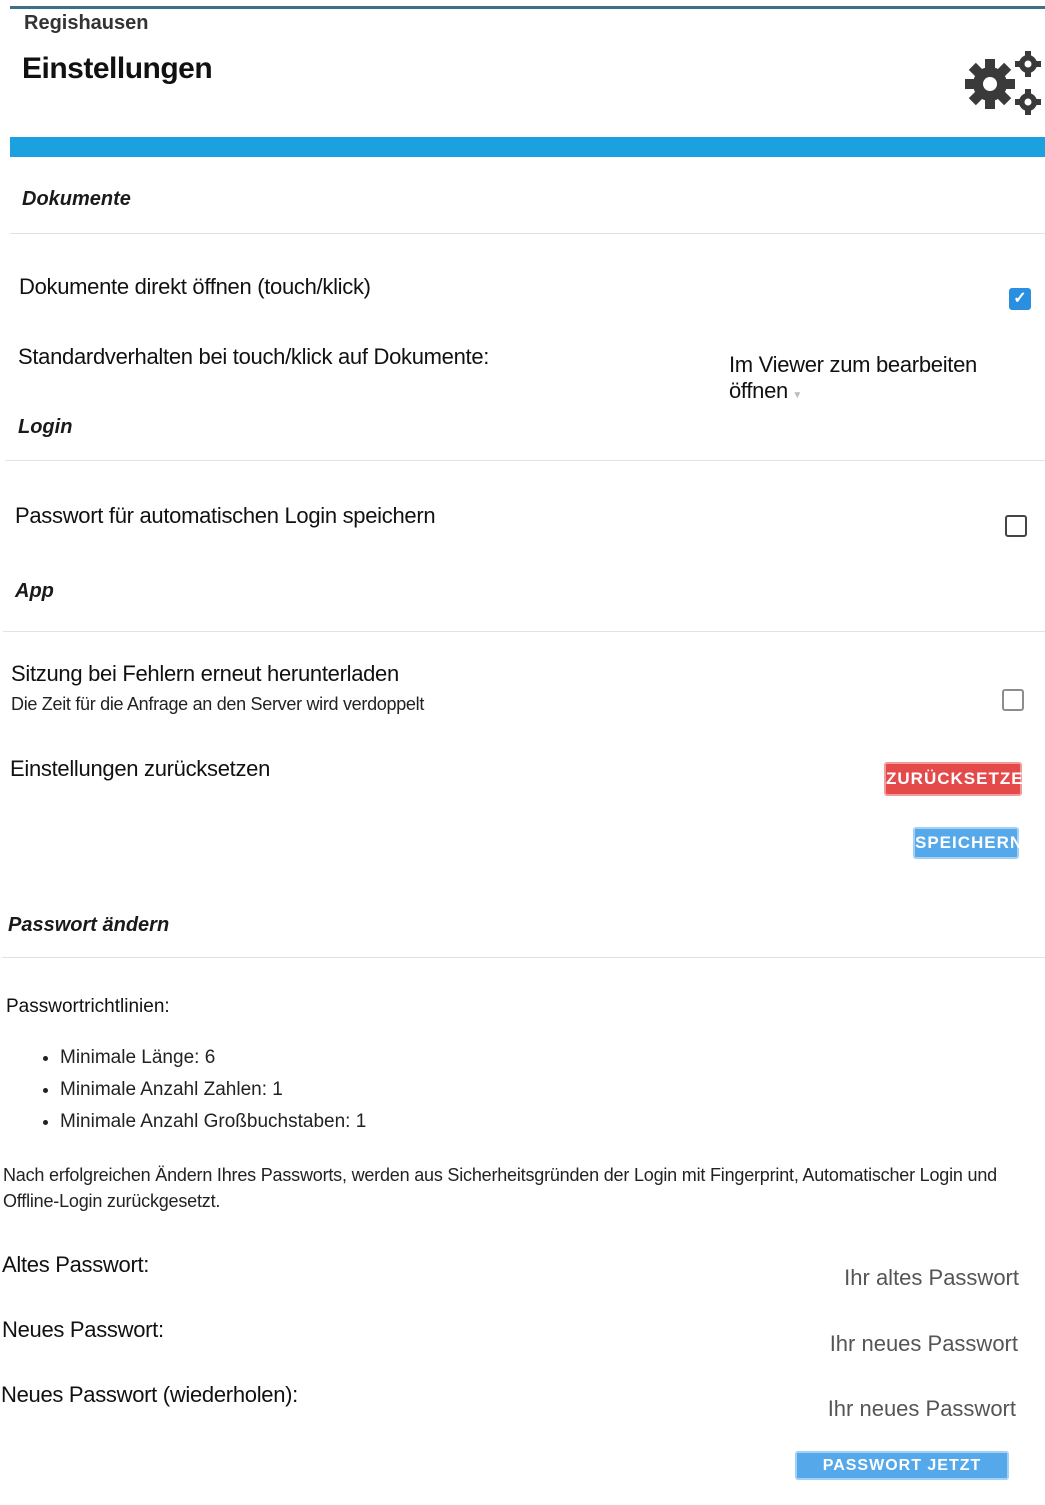 The image size is (1045, 1505). What do you see at coordinates (76, 199) in the screenshot?
I see `section-title-documents: Dokumente` at bounding box center [76, 199].